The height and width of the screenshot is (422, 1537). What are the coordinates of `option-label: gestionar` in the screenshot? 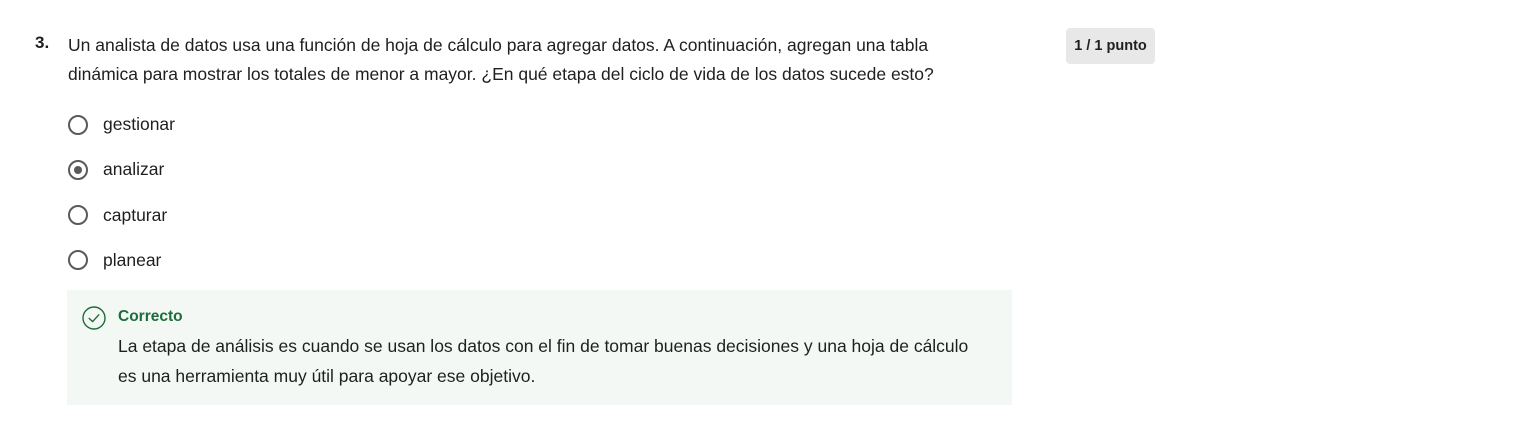 It's located at (139, 124).